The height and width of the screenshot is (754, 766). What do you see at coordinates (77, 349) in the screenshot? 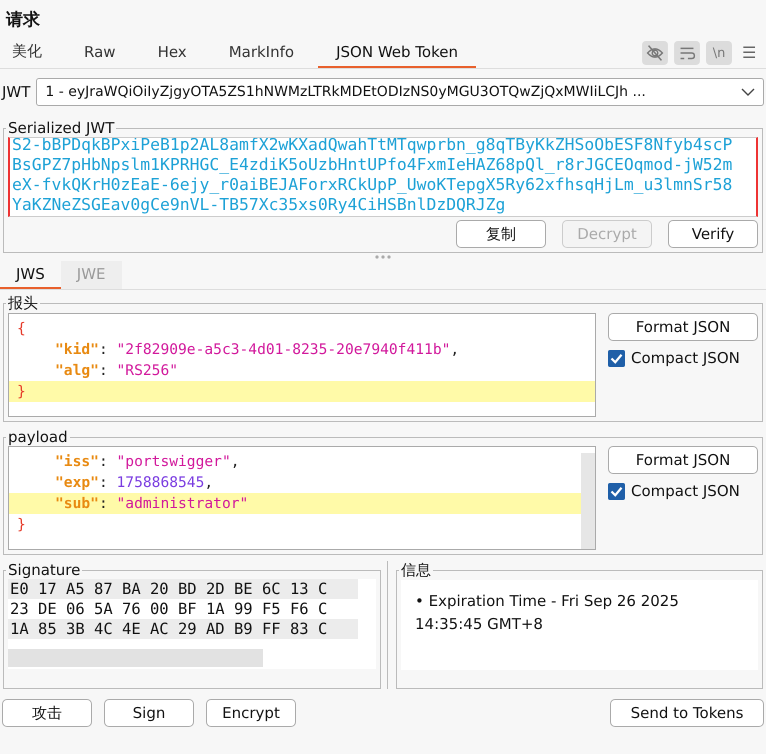
I see `code-key: "kid"` at bounding box center [77, 349].